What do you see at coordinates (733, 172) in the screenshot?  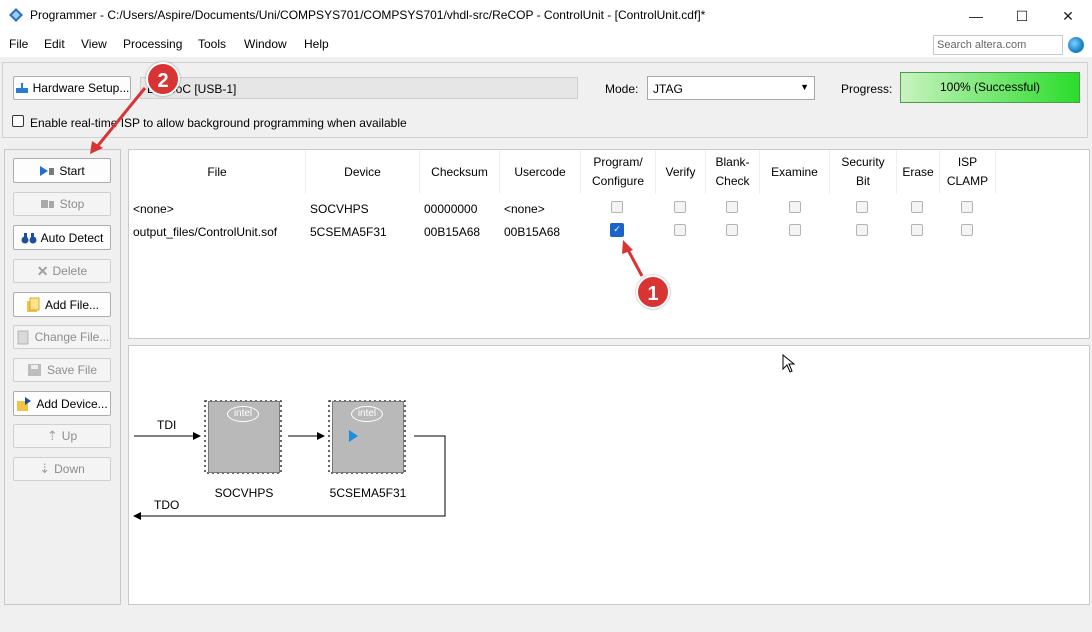 I see `col-blank-check: Blank- Check` at bounding box center [733, 172].